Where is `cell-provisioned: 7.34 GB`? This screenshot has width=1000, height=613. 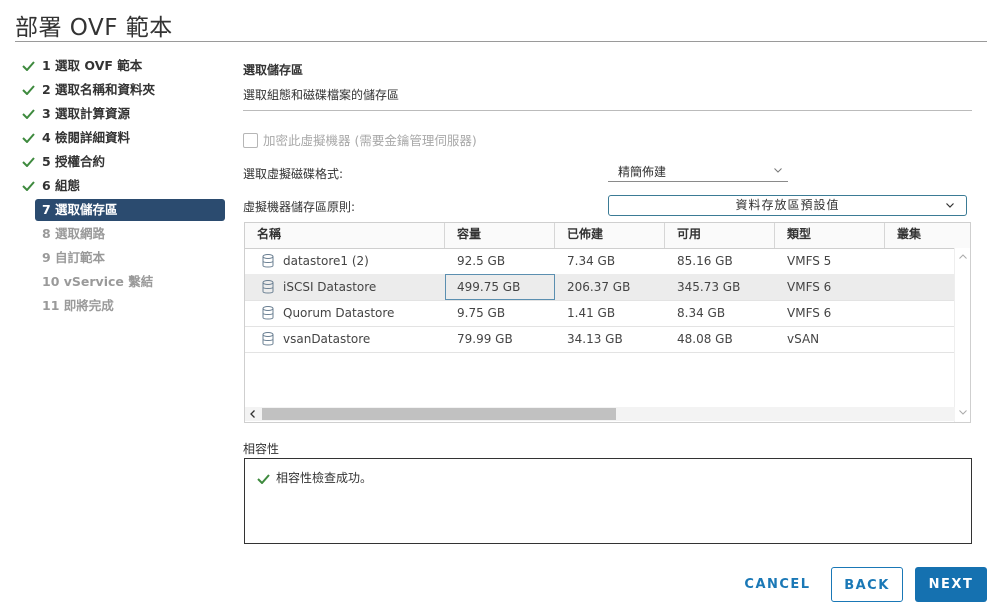
cell-provisioned: 7.34 GB is located at coordinates (591, 261).